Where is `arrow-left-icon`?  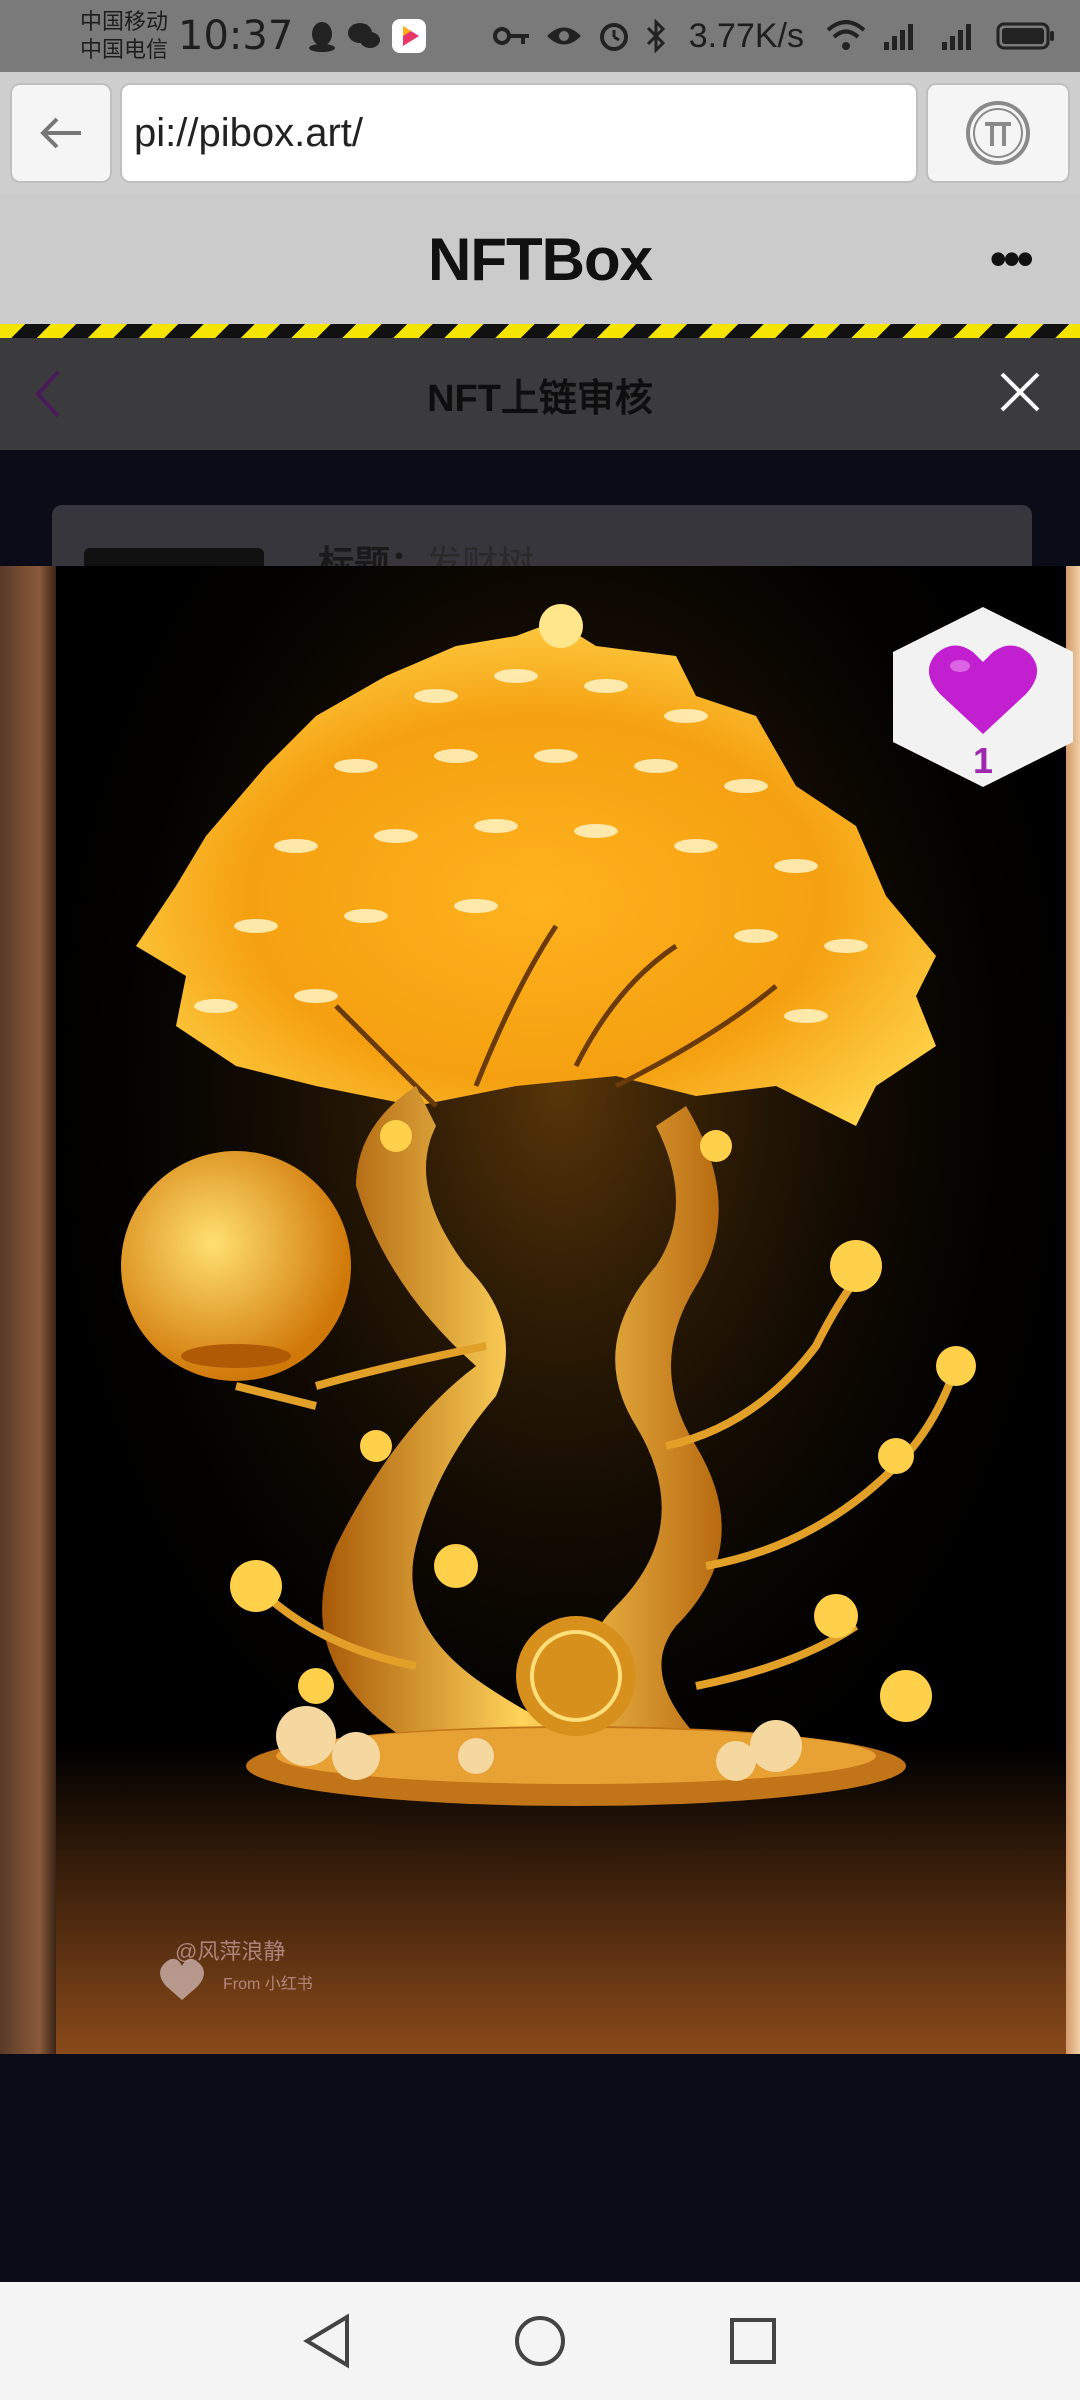 arrow-left-icon is located at coordinates (60, 133).